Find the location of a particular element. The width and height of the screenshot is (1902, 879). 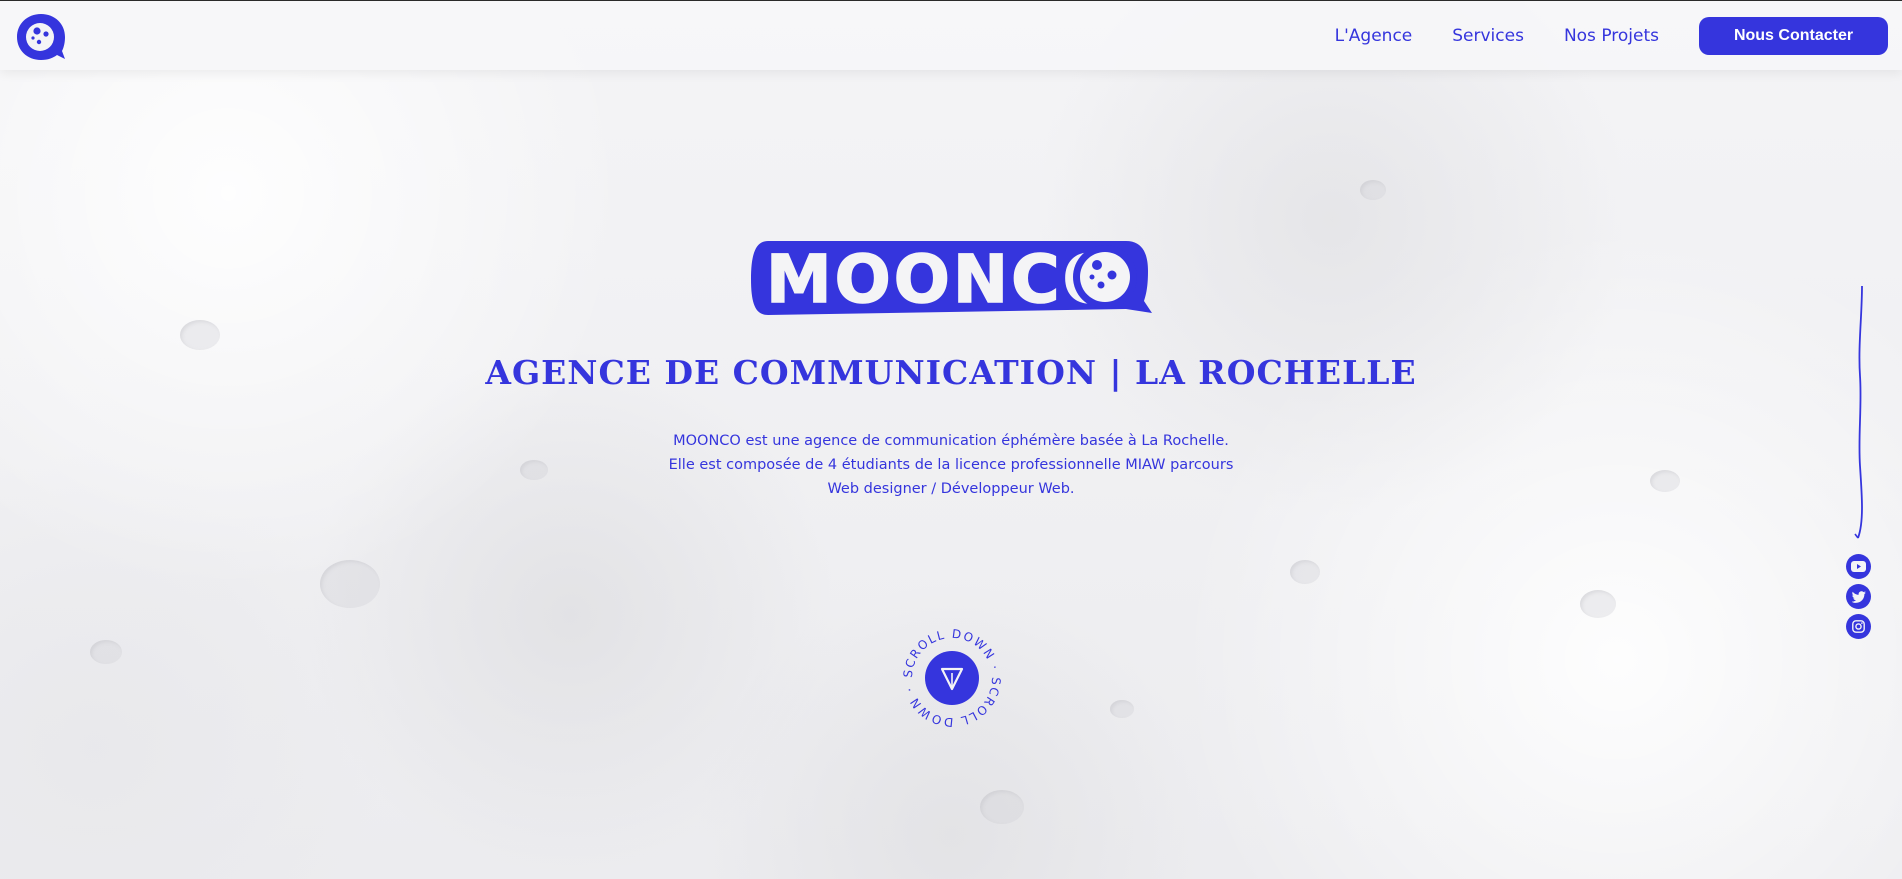

moonco-wordmark-logo: MOONCO is located at coordinates (951, 279).